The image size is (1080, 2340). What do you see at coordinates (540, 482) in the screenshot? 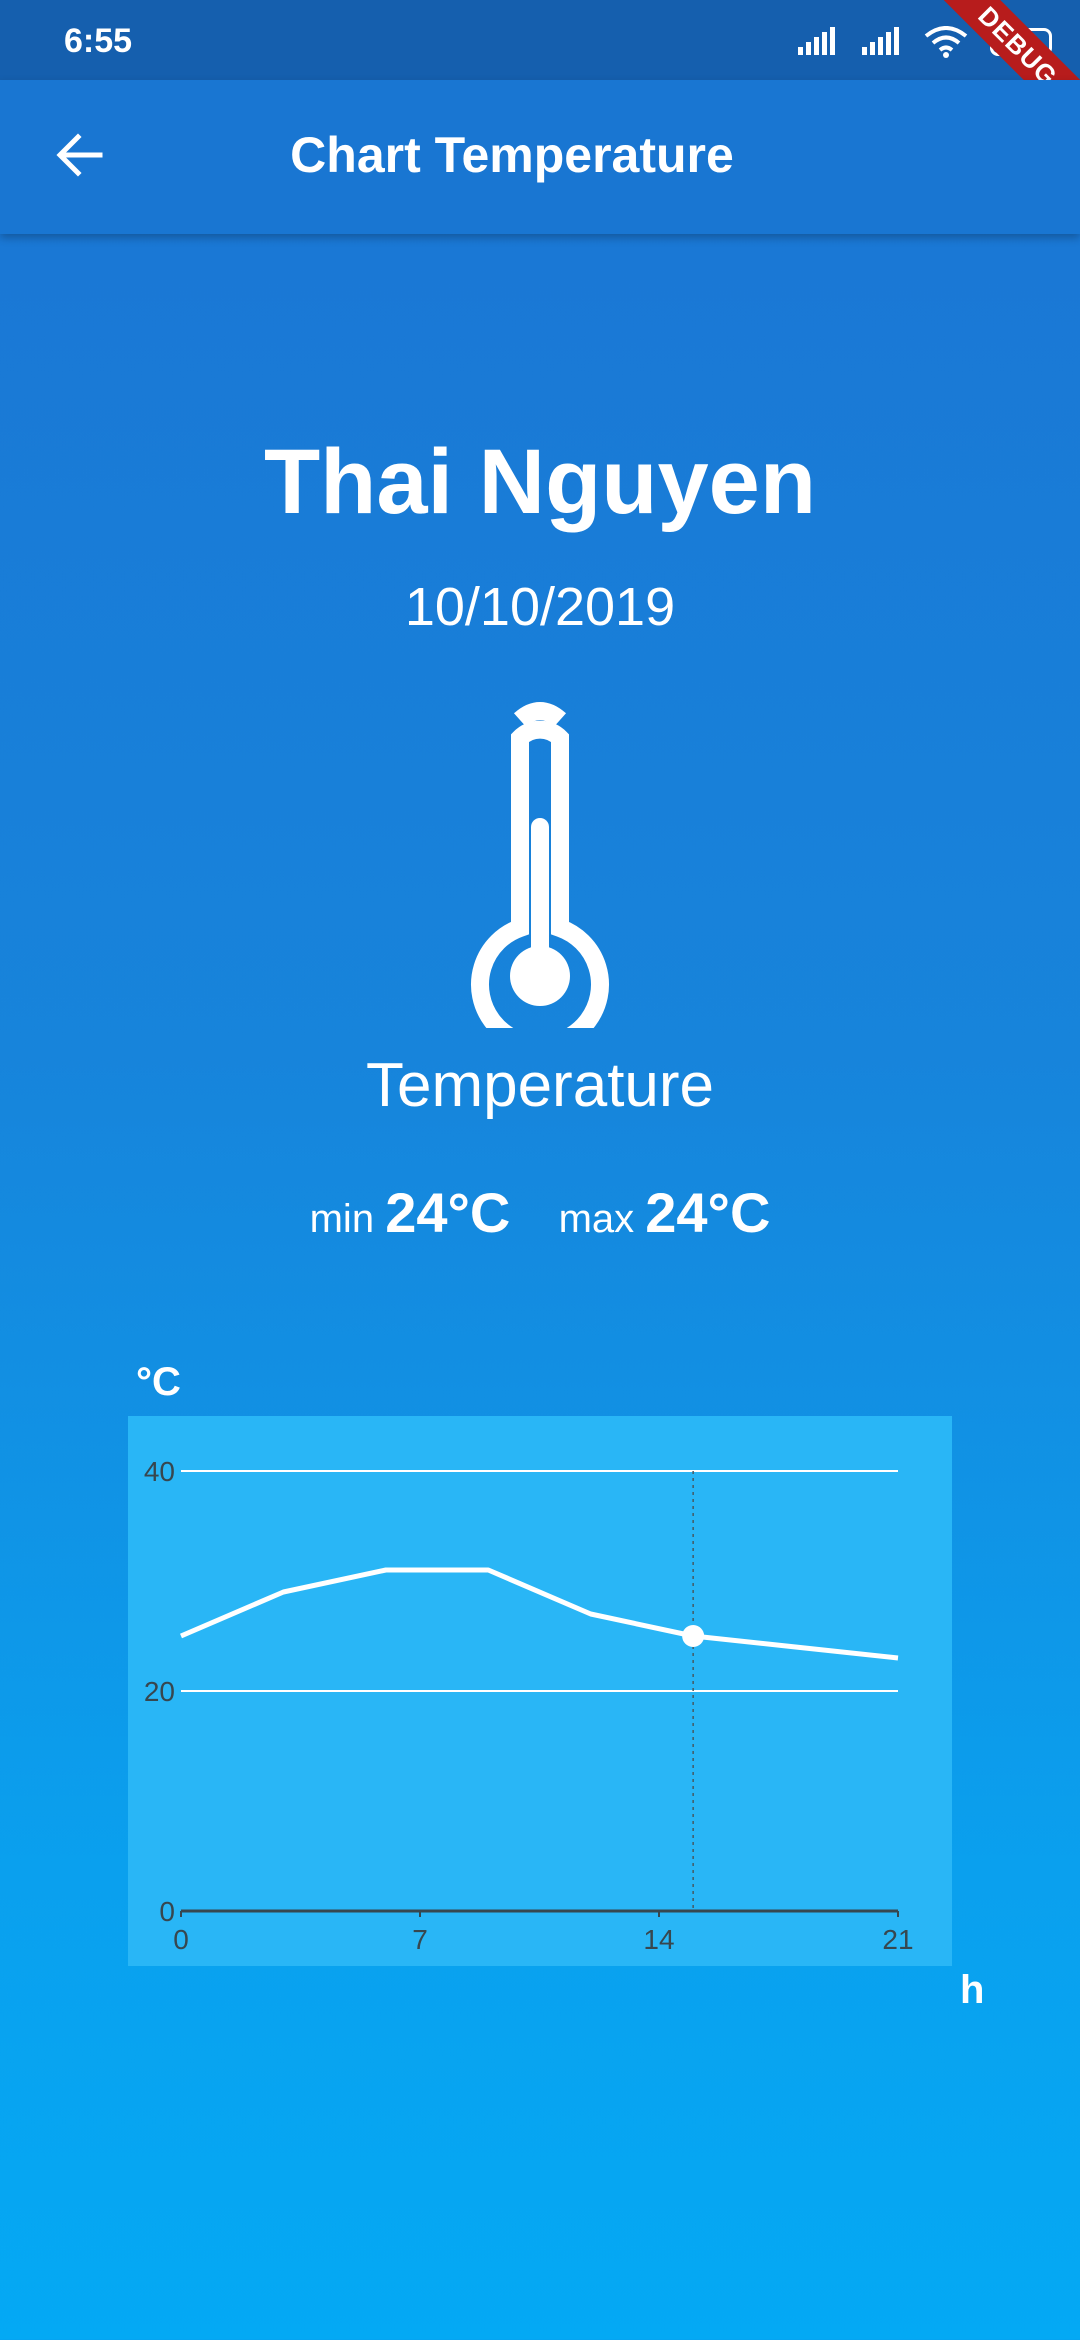
I see `city-name: Thai Nguyen` at bounding box center [540, 482].